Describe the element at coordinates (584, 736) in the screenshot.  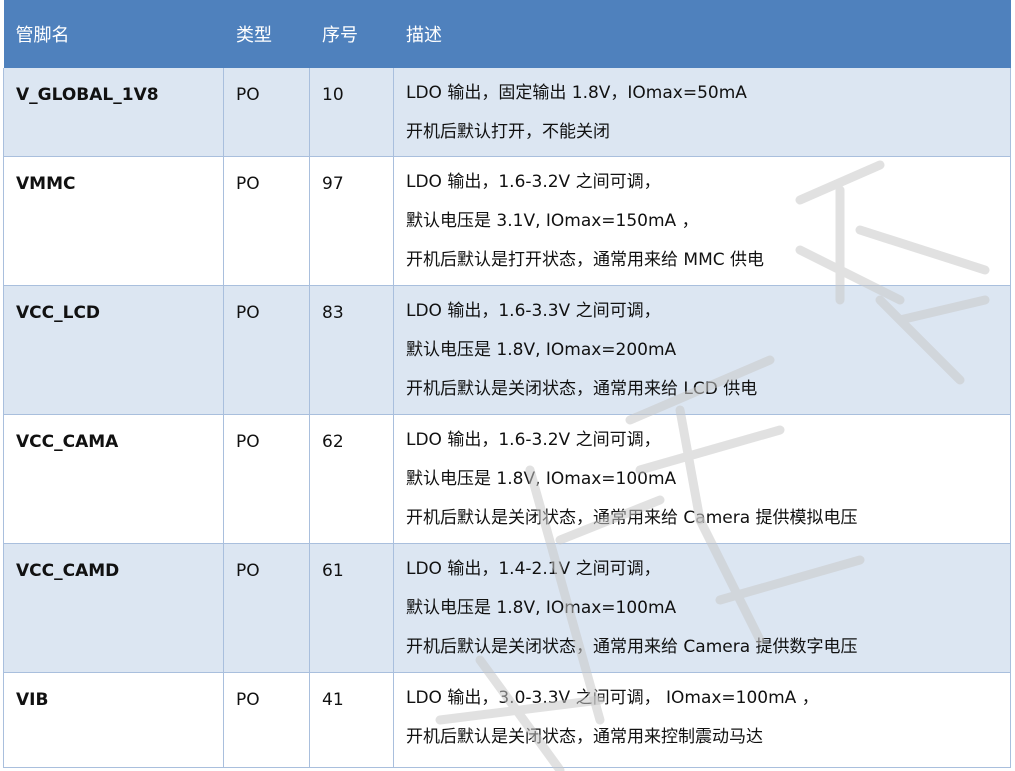
I see `description-line: 开机后默认是关闭状态，通常用来控制震动马达` at that location.